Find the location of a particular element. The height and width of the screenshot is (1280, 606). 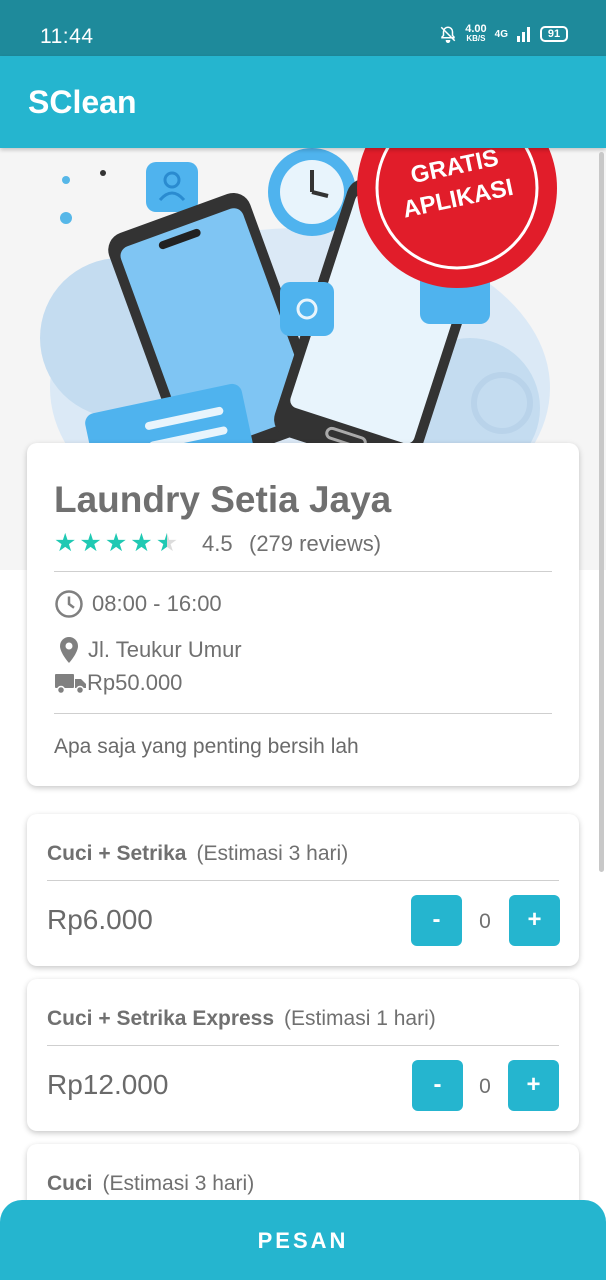

rating-stars: ★ ★ ★ ★ ★ is located at coordinates (116, 543).